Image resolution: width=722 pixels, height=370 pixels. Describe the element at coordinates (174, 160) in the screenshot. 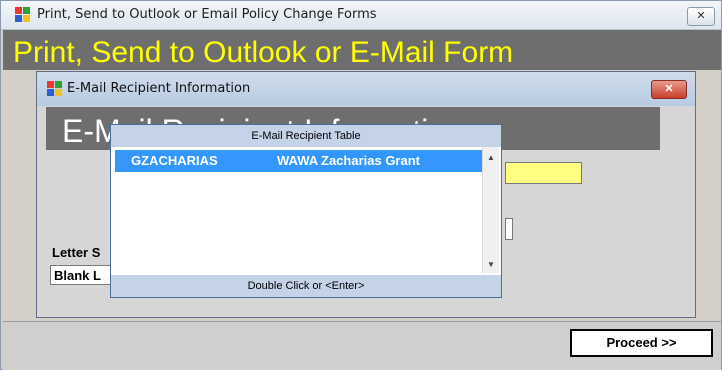

I see `row-id: GZACHARIAS` at that location.